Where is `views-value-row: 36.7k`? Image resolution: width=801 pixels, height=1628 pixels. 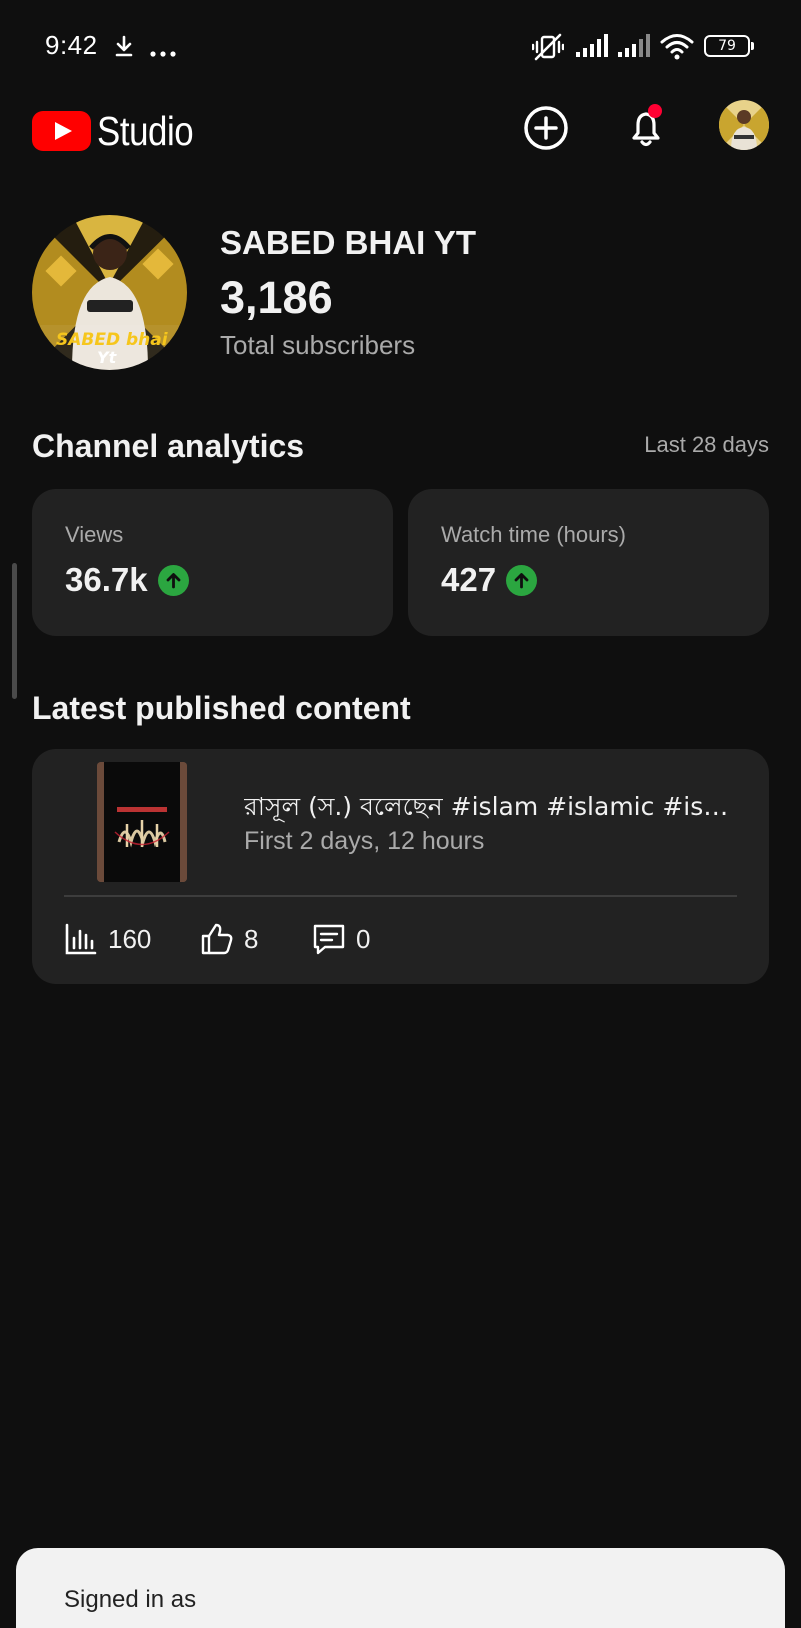
views-value-row: 36.7k is located at coordinates (127, 580).